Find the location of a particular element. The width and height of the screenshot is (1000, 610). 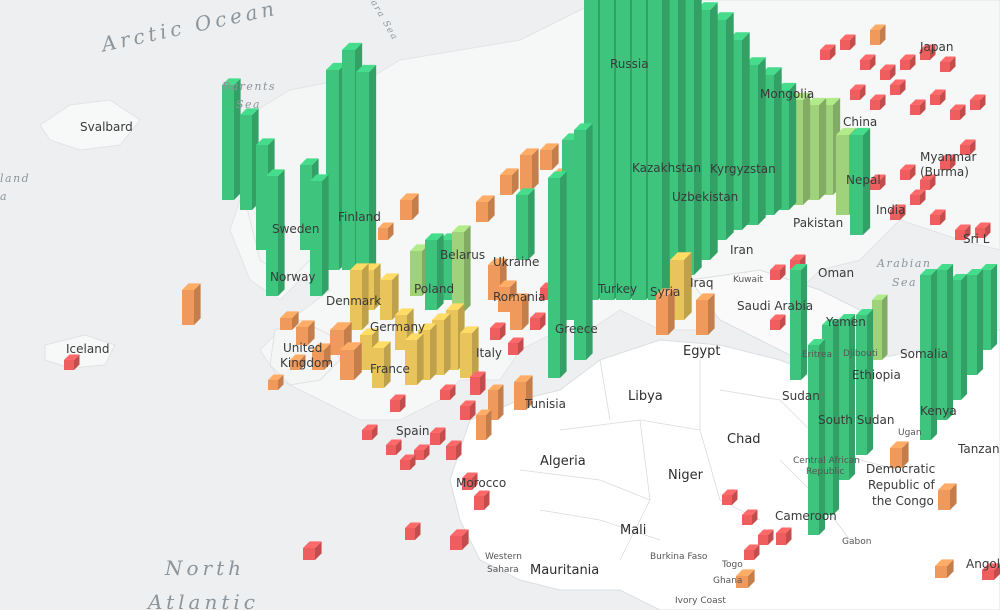

label-china: China is located at coordinates (860, 122).